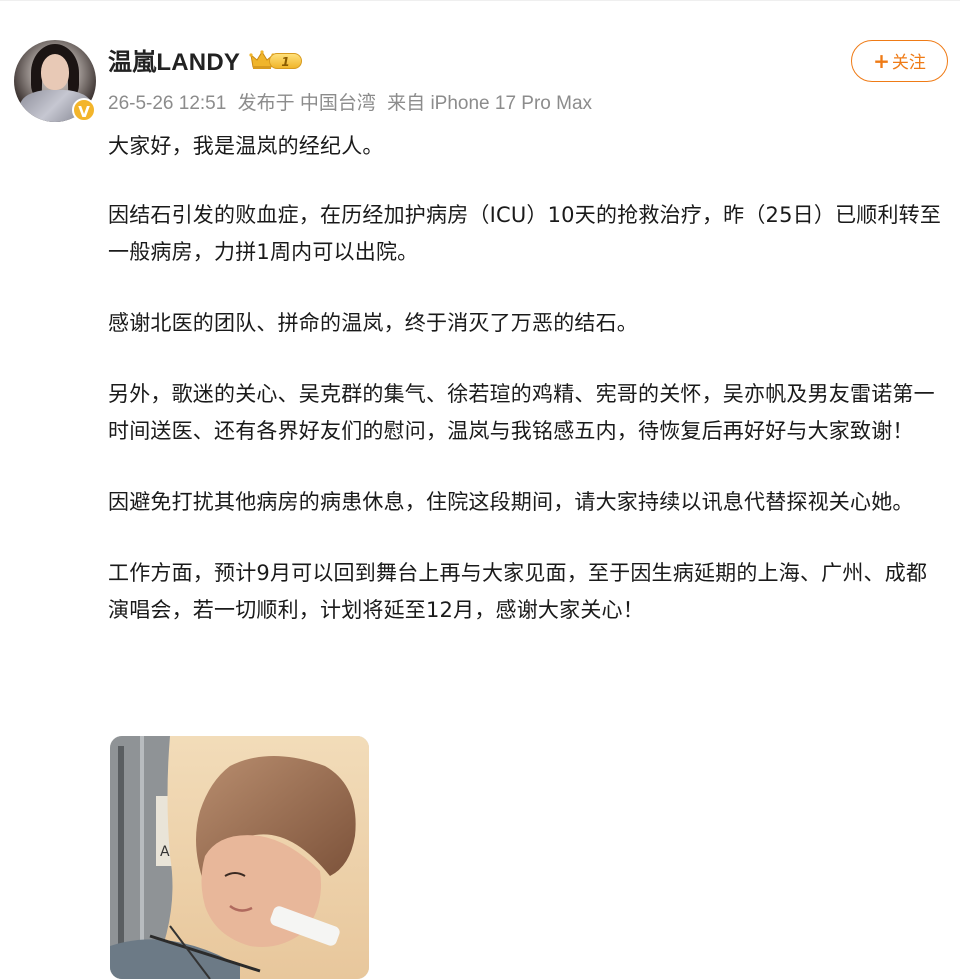  What do you see at coordinates (511, 502) in the screenshot?
I see `post-paragraph: 因避免打扰其他病房的病患休息，住院这段期间，请大家持续以讯息代替探视关心她。` at bounding box center [511, 502].